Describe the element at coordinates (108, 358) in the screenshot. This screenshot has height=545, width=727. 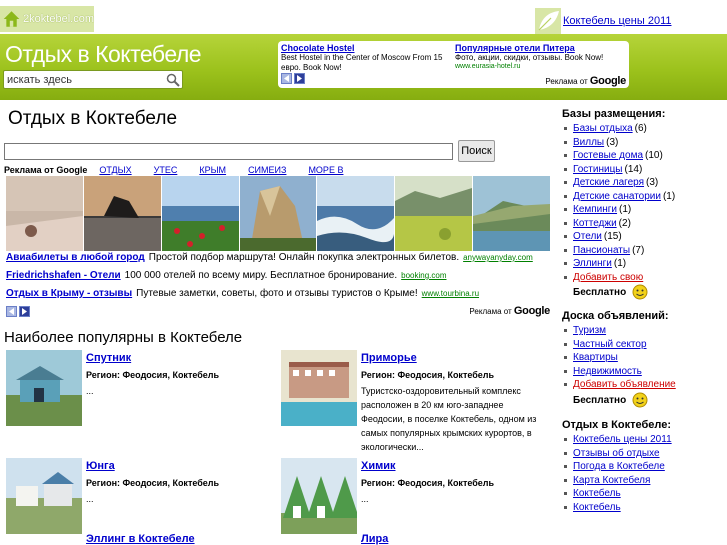
I see `listing-name: Спутник` at that location.